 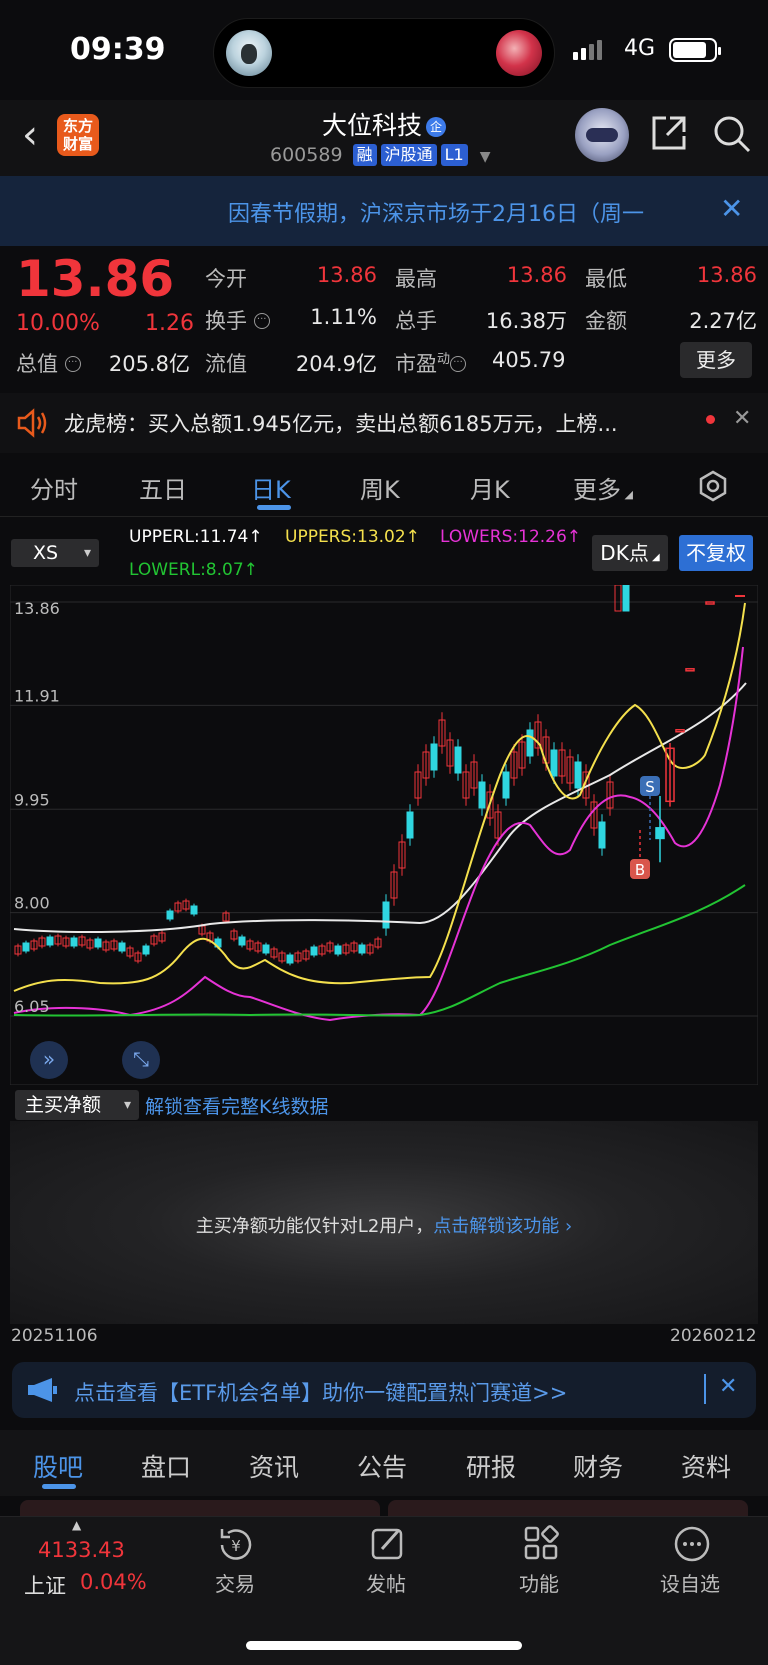 What do you see at coordinates (49, 1060) in the screenshot?
I see `expand-left-icon: »` at bounding box center [49, 1060].